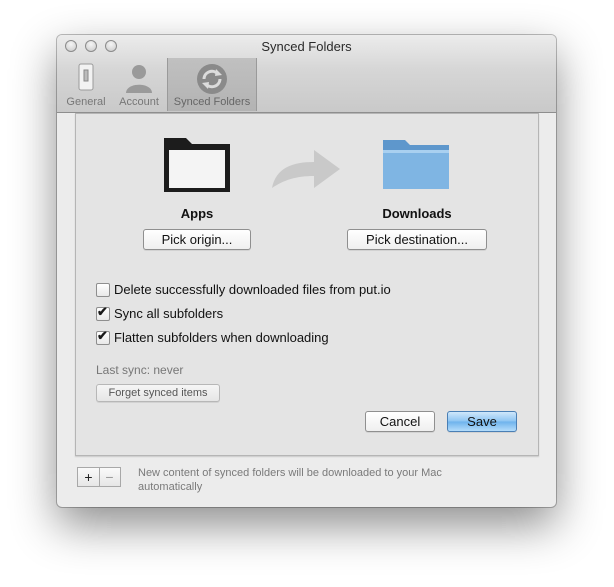  What do you see at coordinates (482, 421) in the screenshot?
I see `save-button: Save` at bounding box center [482, 421].